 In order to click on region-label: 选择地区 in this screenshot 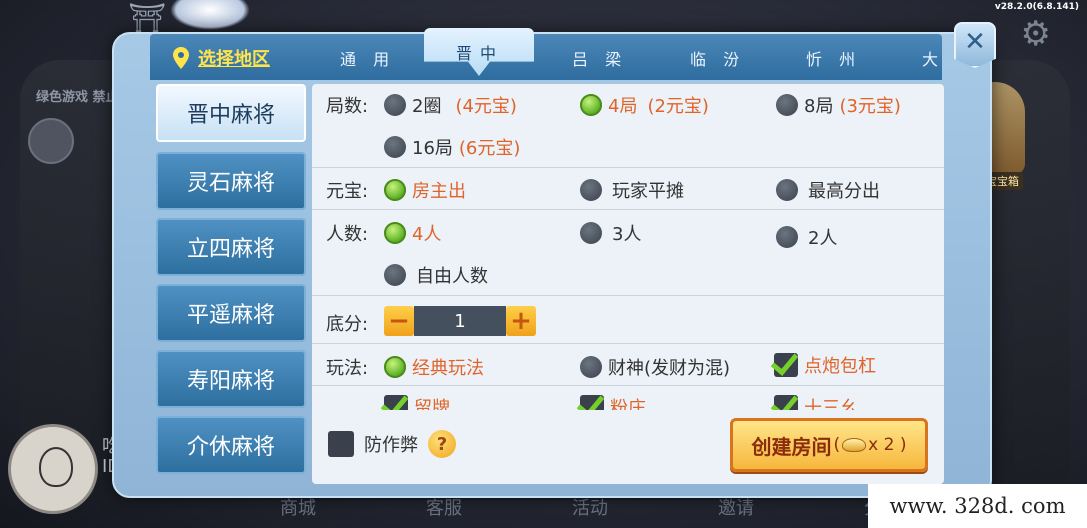, I will do `click(234, 59)`.